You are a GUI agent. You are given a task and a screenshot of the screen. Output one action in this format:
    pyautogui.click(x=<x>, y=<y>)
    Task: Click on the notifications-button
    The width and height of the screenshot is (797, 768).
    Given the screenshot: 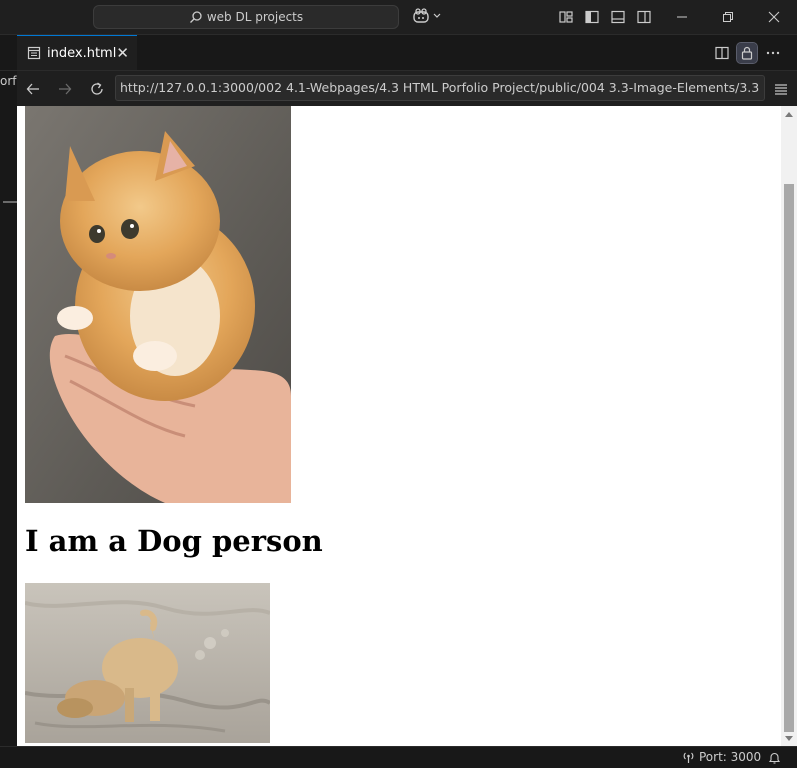 What is the action you would take?
    pyautogui.click(x=774, y=759)
    